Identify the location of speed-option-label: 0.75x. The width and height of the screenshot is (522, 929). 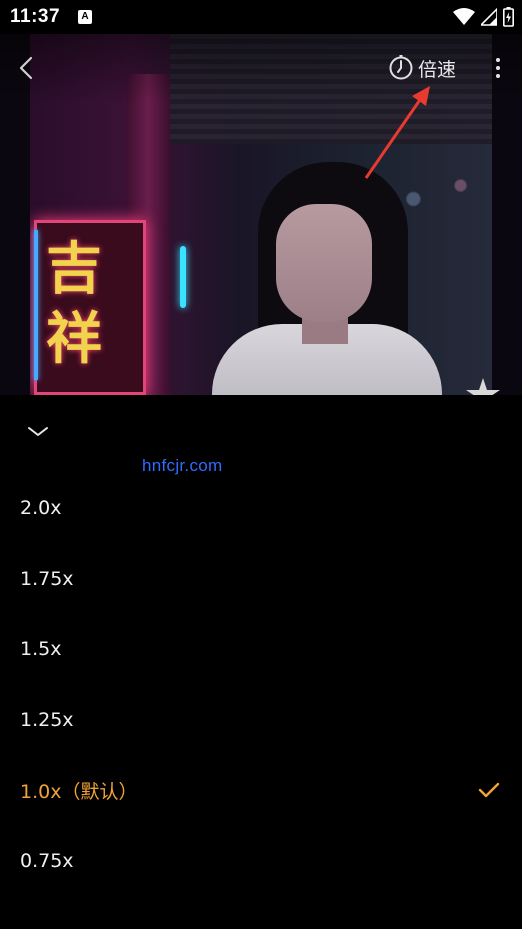
(47, 860).